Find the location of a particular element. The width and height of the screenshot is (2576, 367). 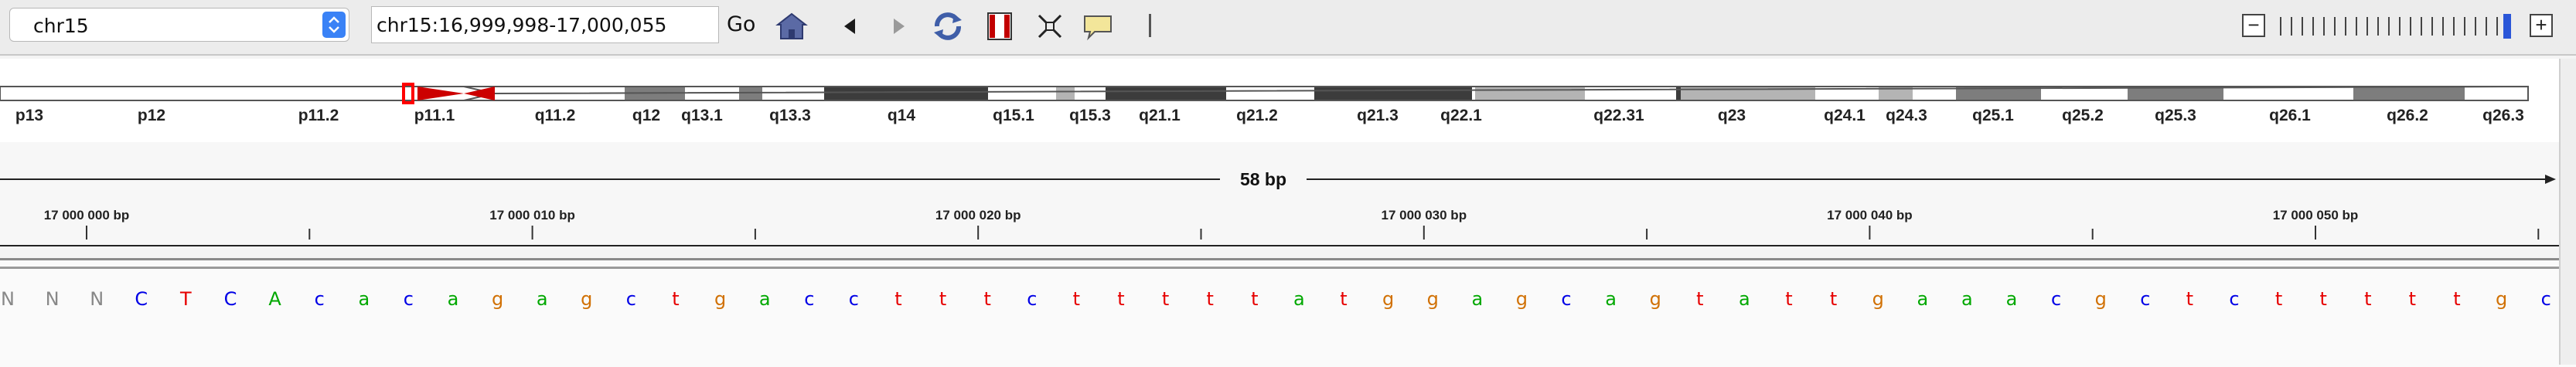

go-button: Go is located at coordinates (741, 24).